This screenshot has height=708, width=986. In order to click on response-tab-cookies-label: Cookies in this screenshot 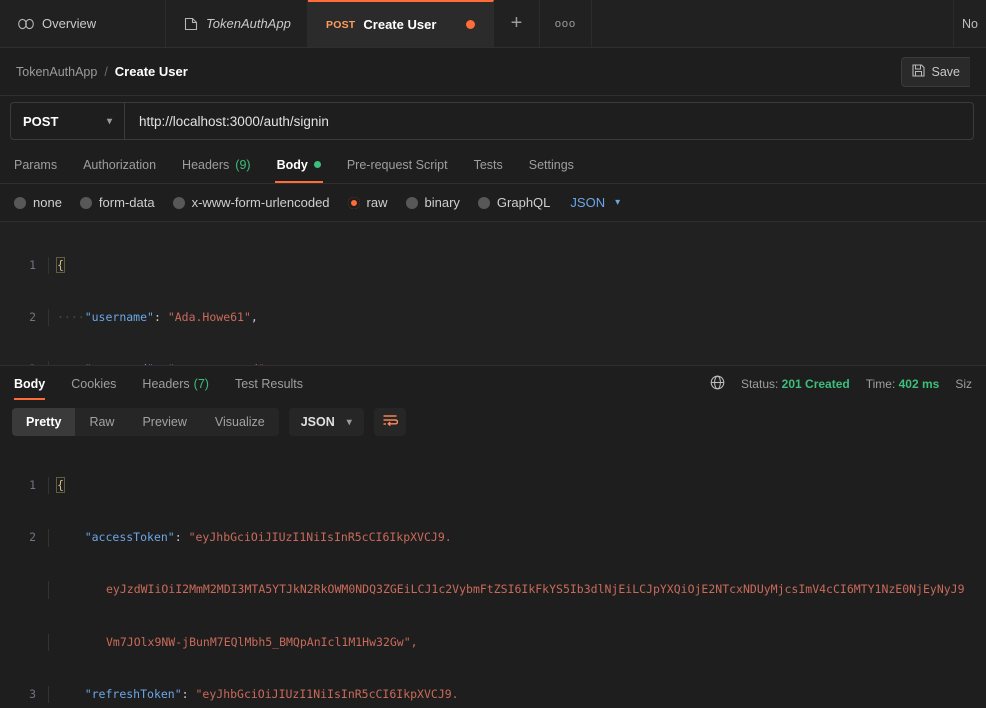, I will do `click(94, 384)`.